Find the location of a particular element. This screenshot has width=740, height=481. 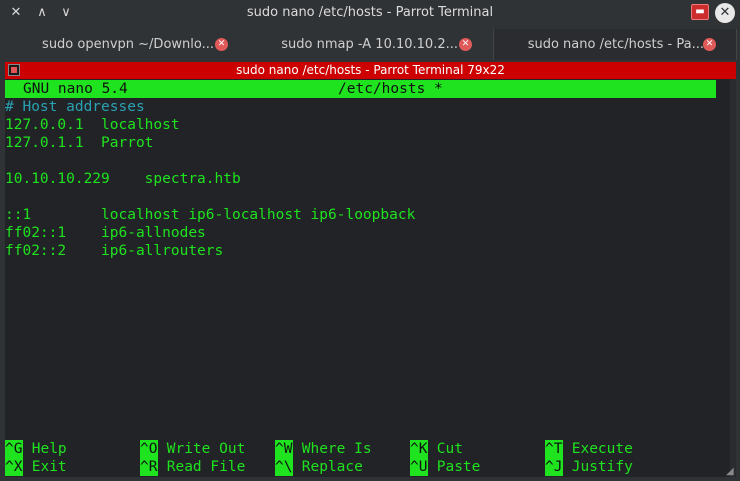

shortcut-label: Help is located at coordinates (49, 449).